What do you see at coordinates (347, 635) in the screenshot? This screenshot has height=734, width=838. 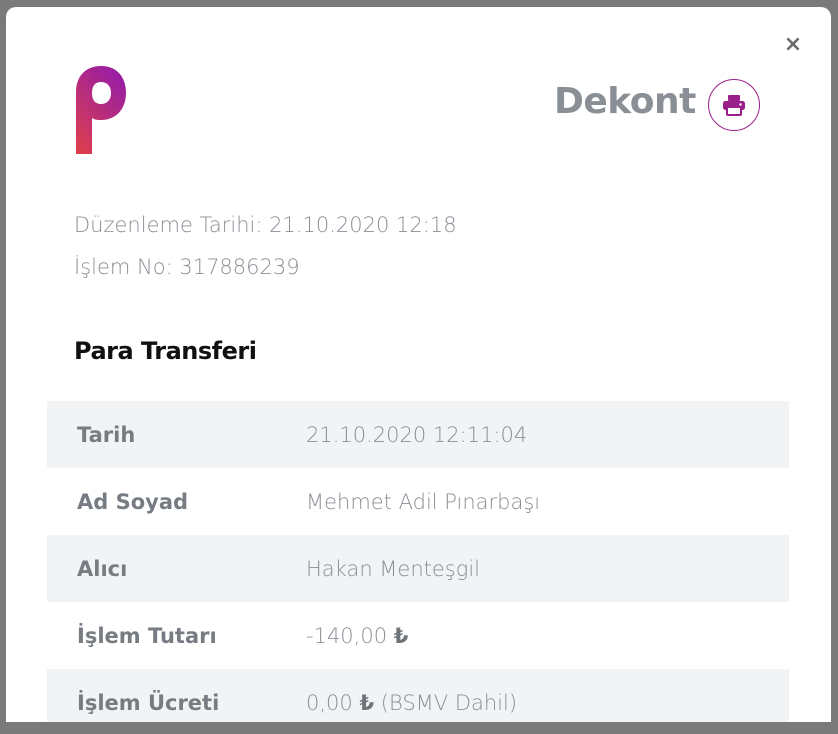 I see `amount-value: -140,00` at bounding box center [347, 635].